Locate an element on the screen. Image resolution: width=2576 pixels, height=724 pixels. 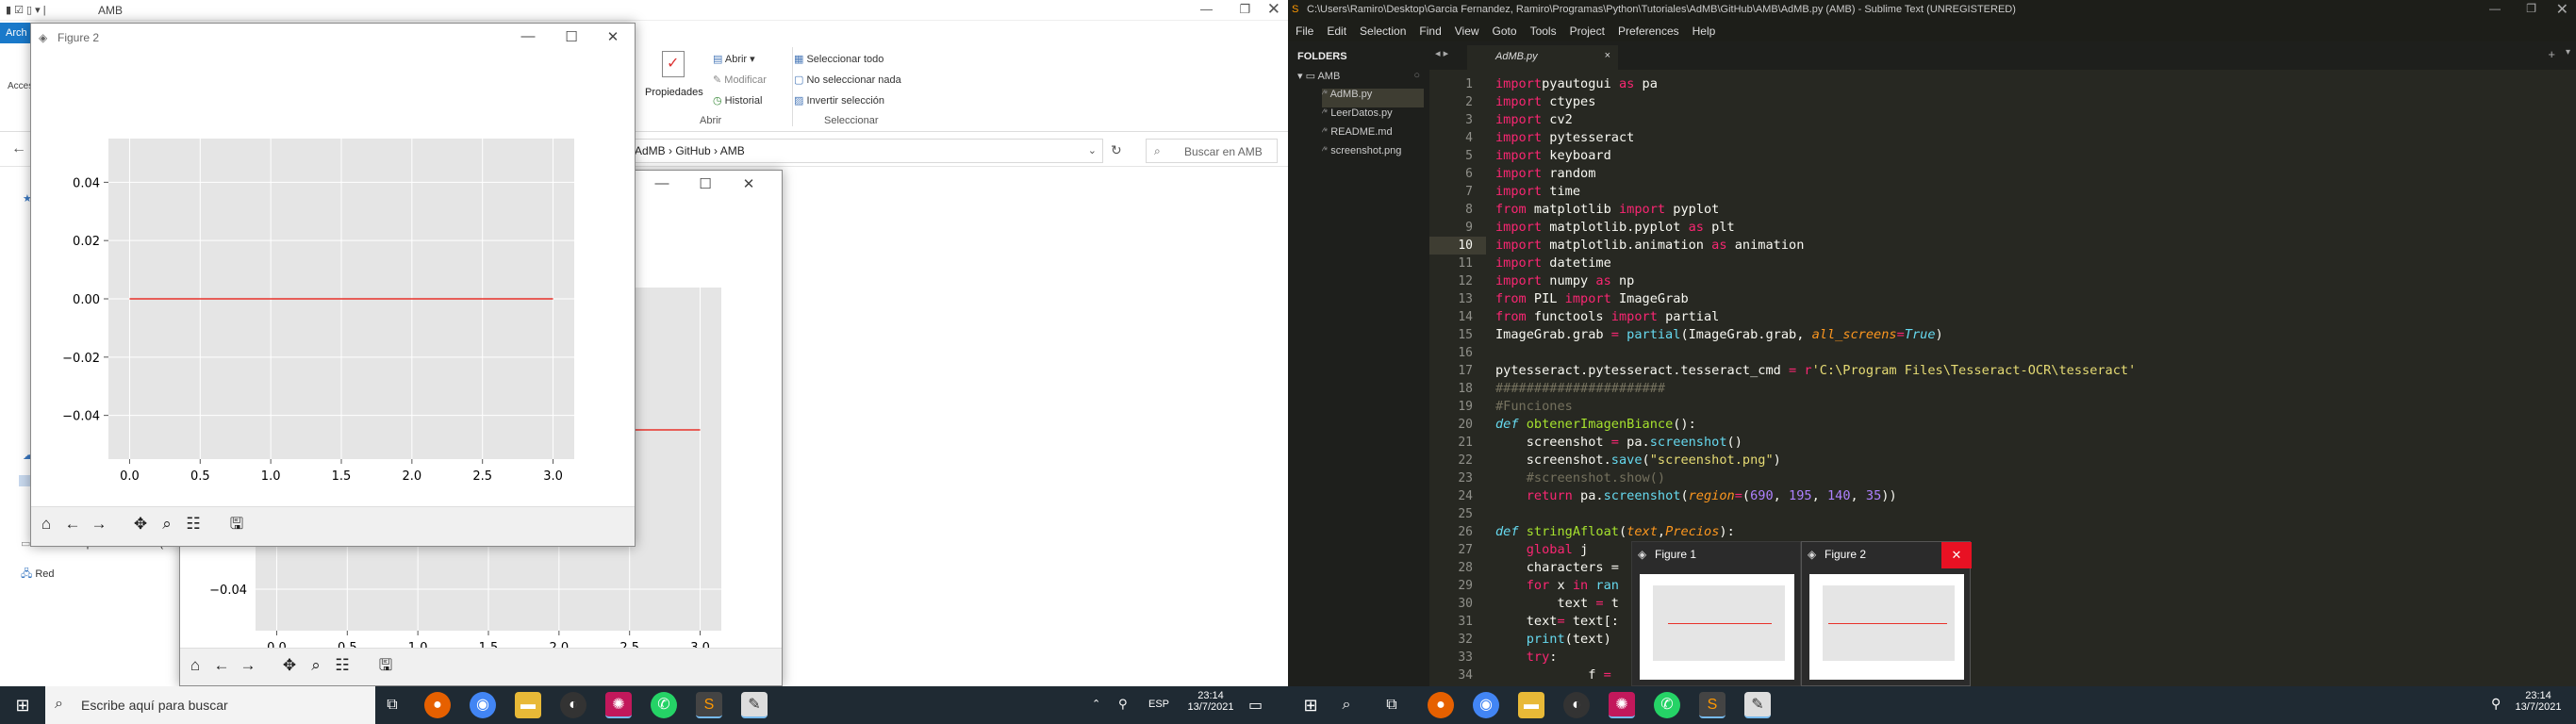
line-number: 19 is located at coordinates (1465, 407).